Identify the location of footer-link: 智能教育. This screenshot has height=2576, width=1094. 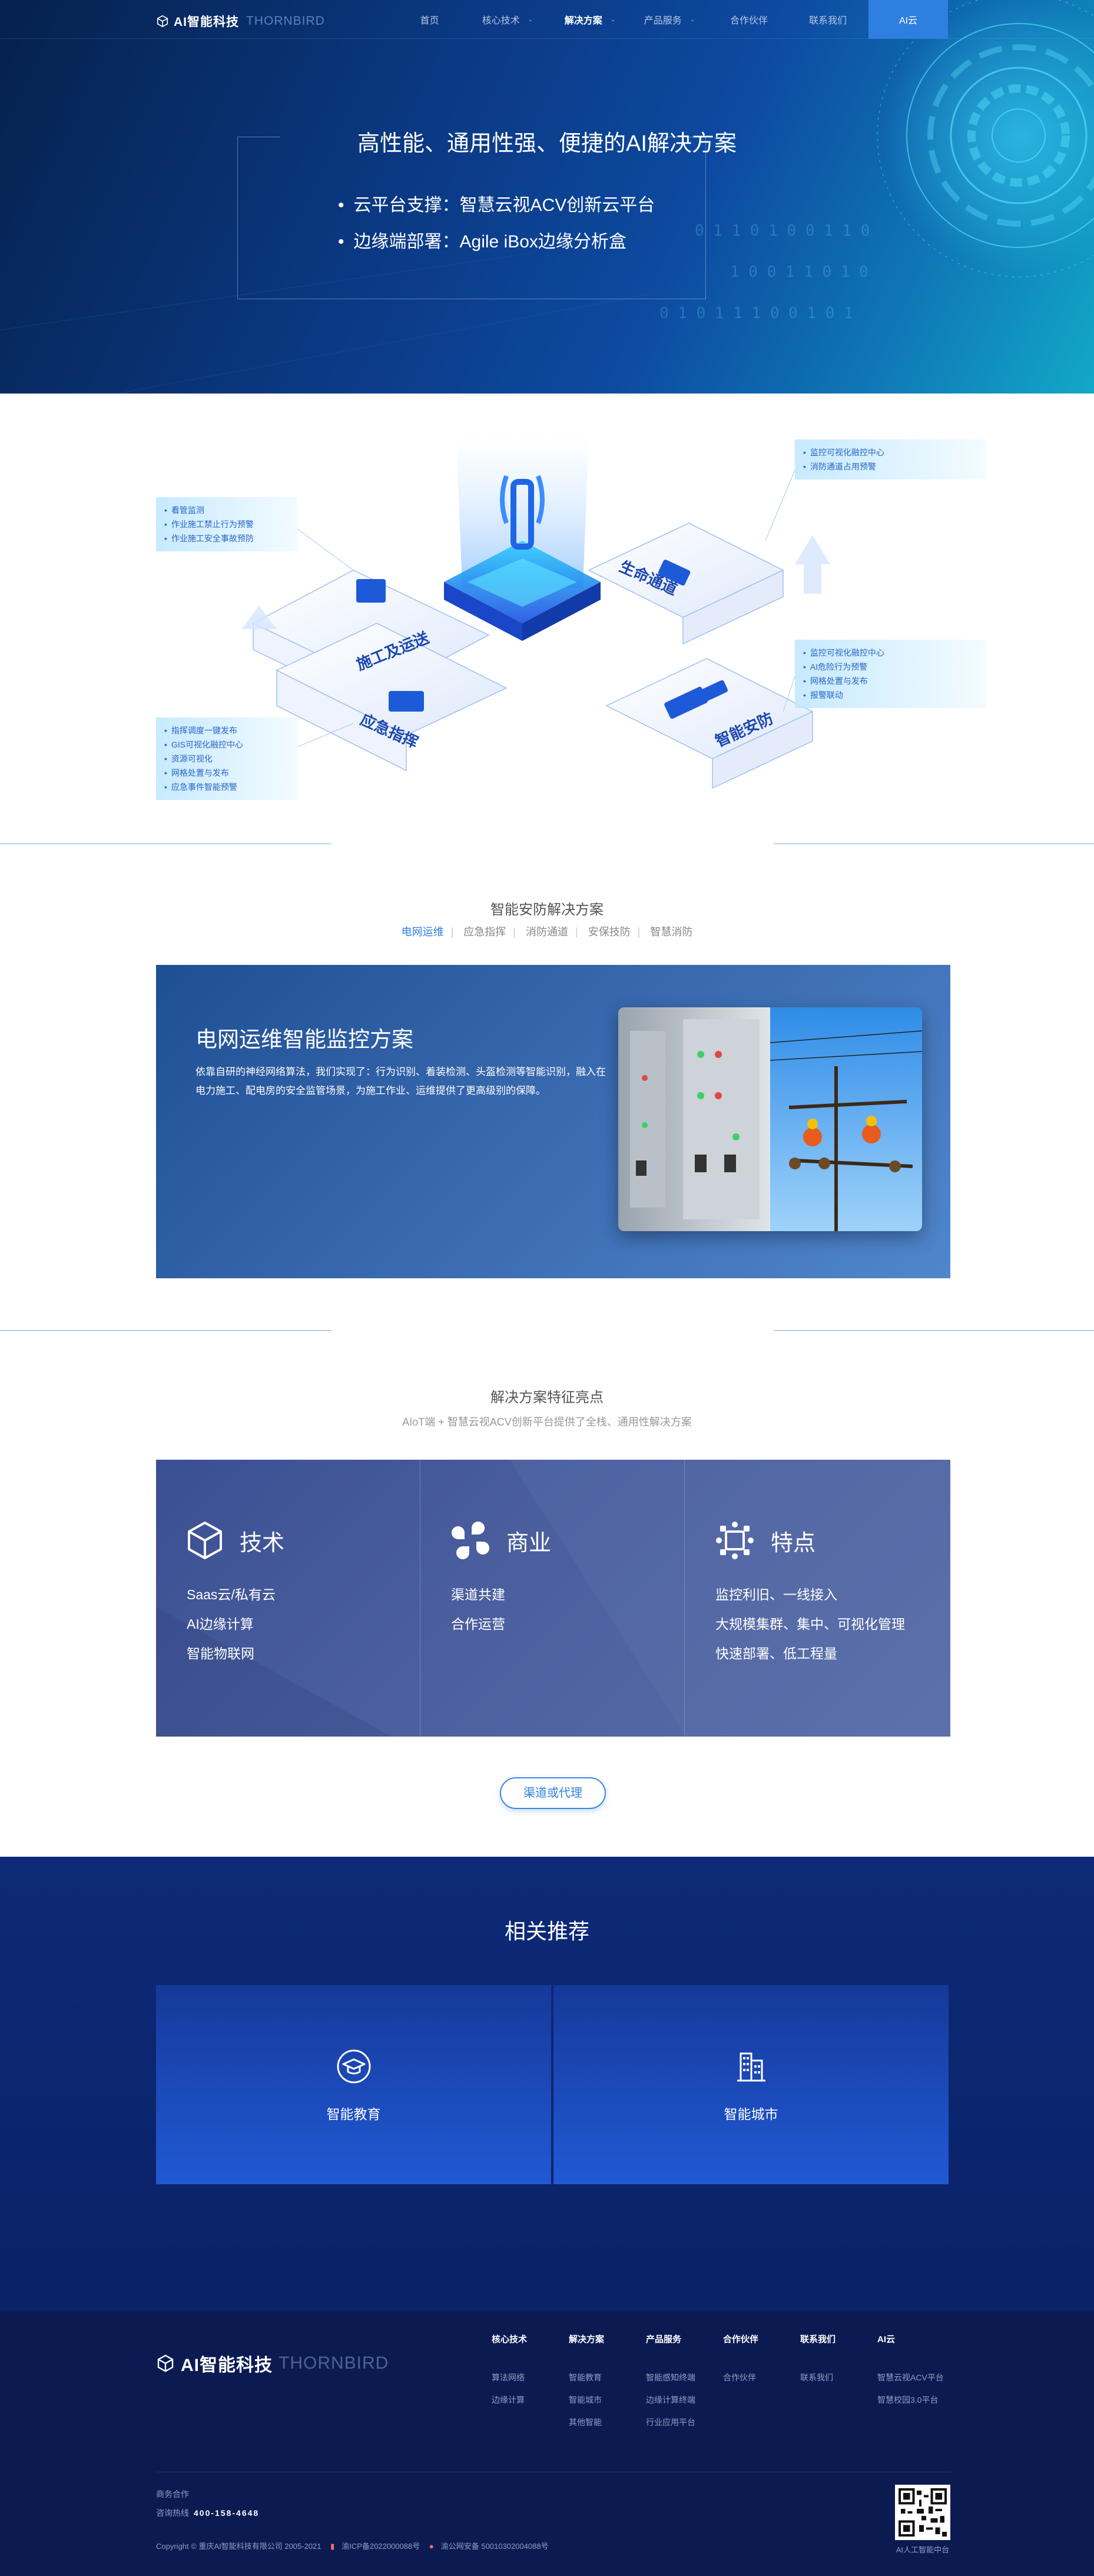
(607, 2377).